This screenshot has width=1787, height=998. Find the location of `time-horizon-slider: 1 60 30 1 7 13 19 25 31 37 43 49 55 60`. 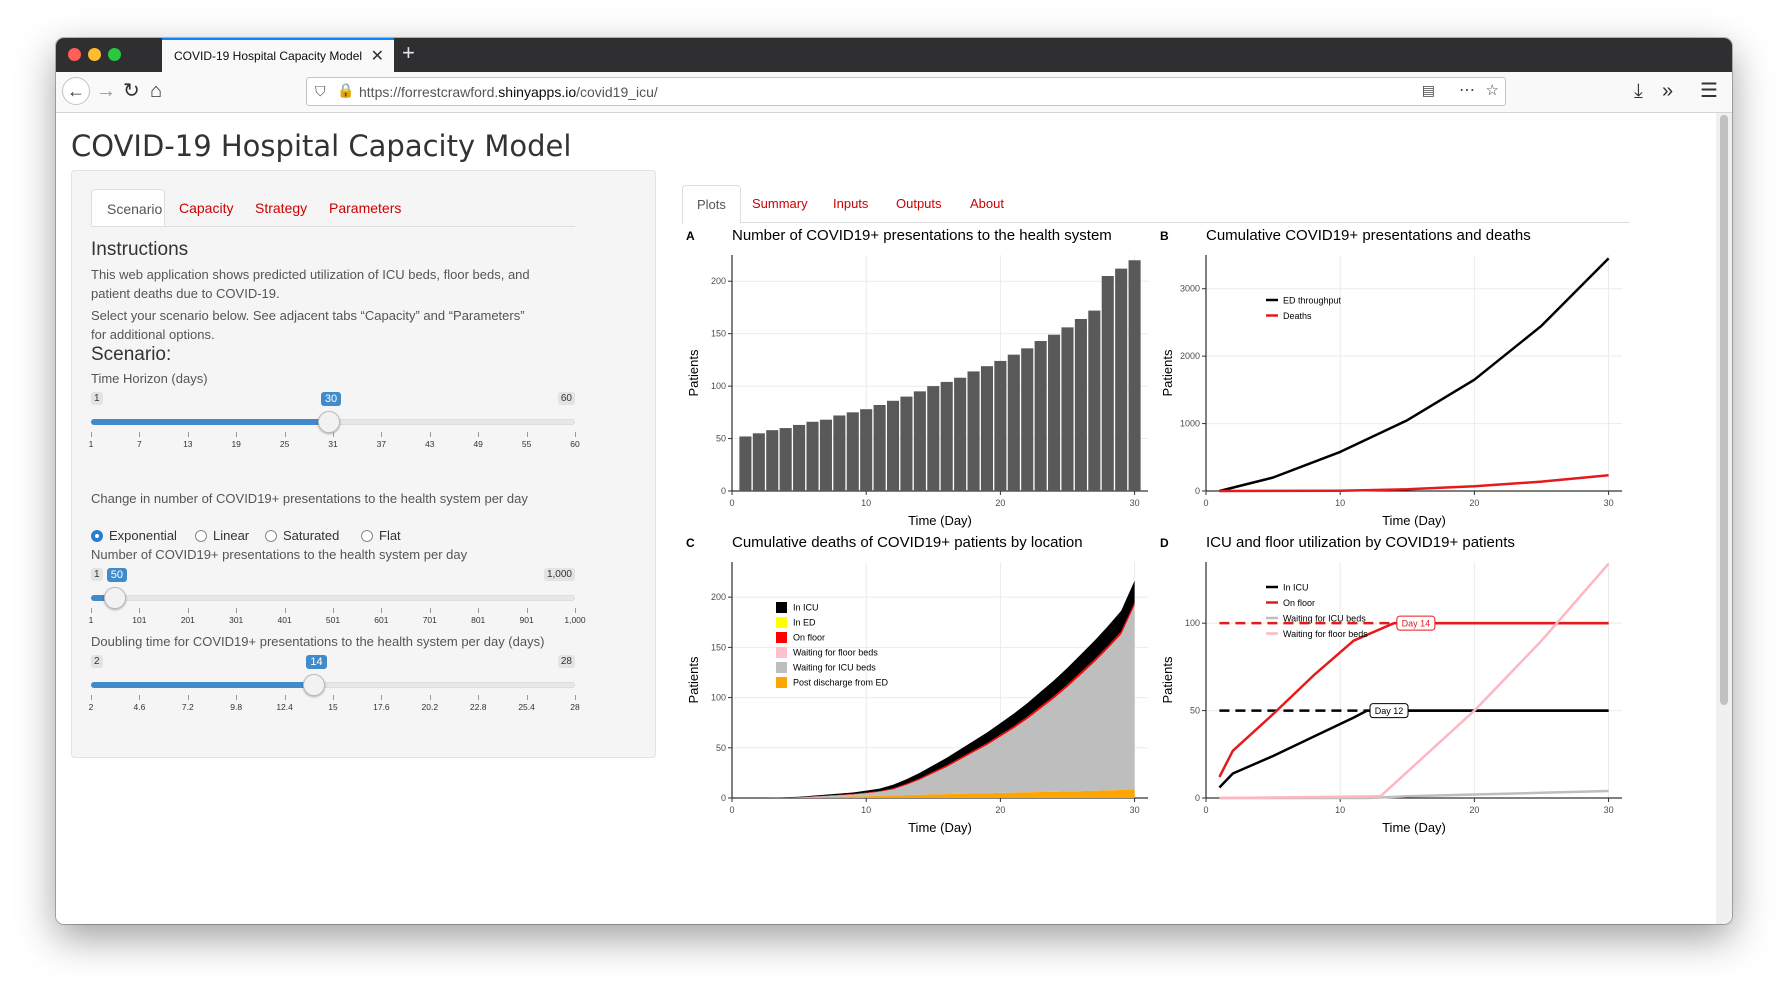

time-horizon-slider: 1 60 30 1 7 13 19 25 31 37 43 49 55 60 is located at coordinates (334, 427).